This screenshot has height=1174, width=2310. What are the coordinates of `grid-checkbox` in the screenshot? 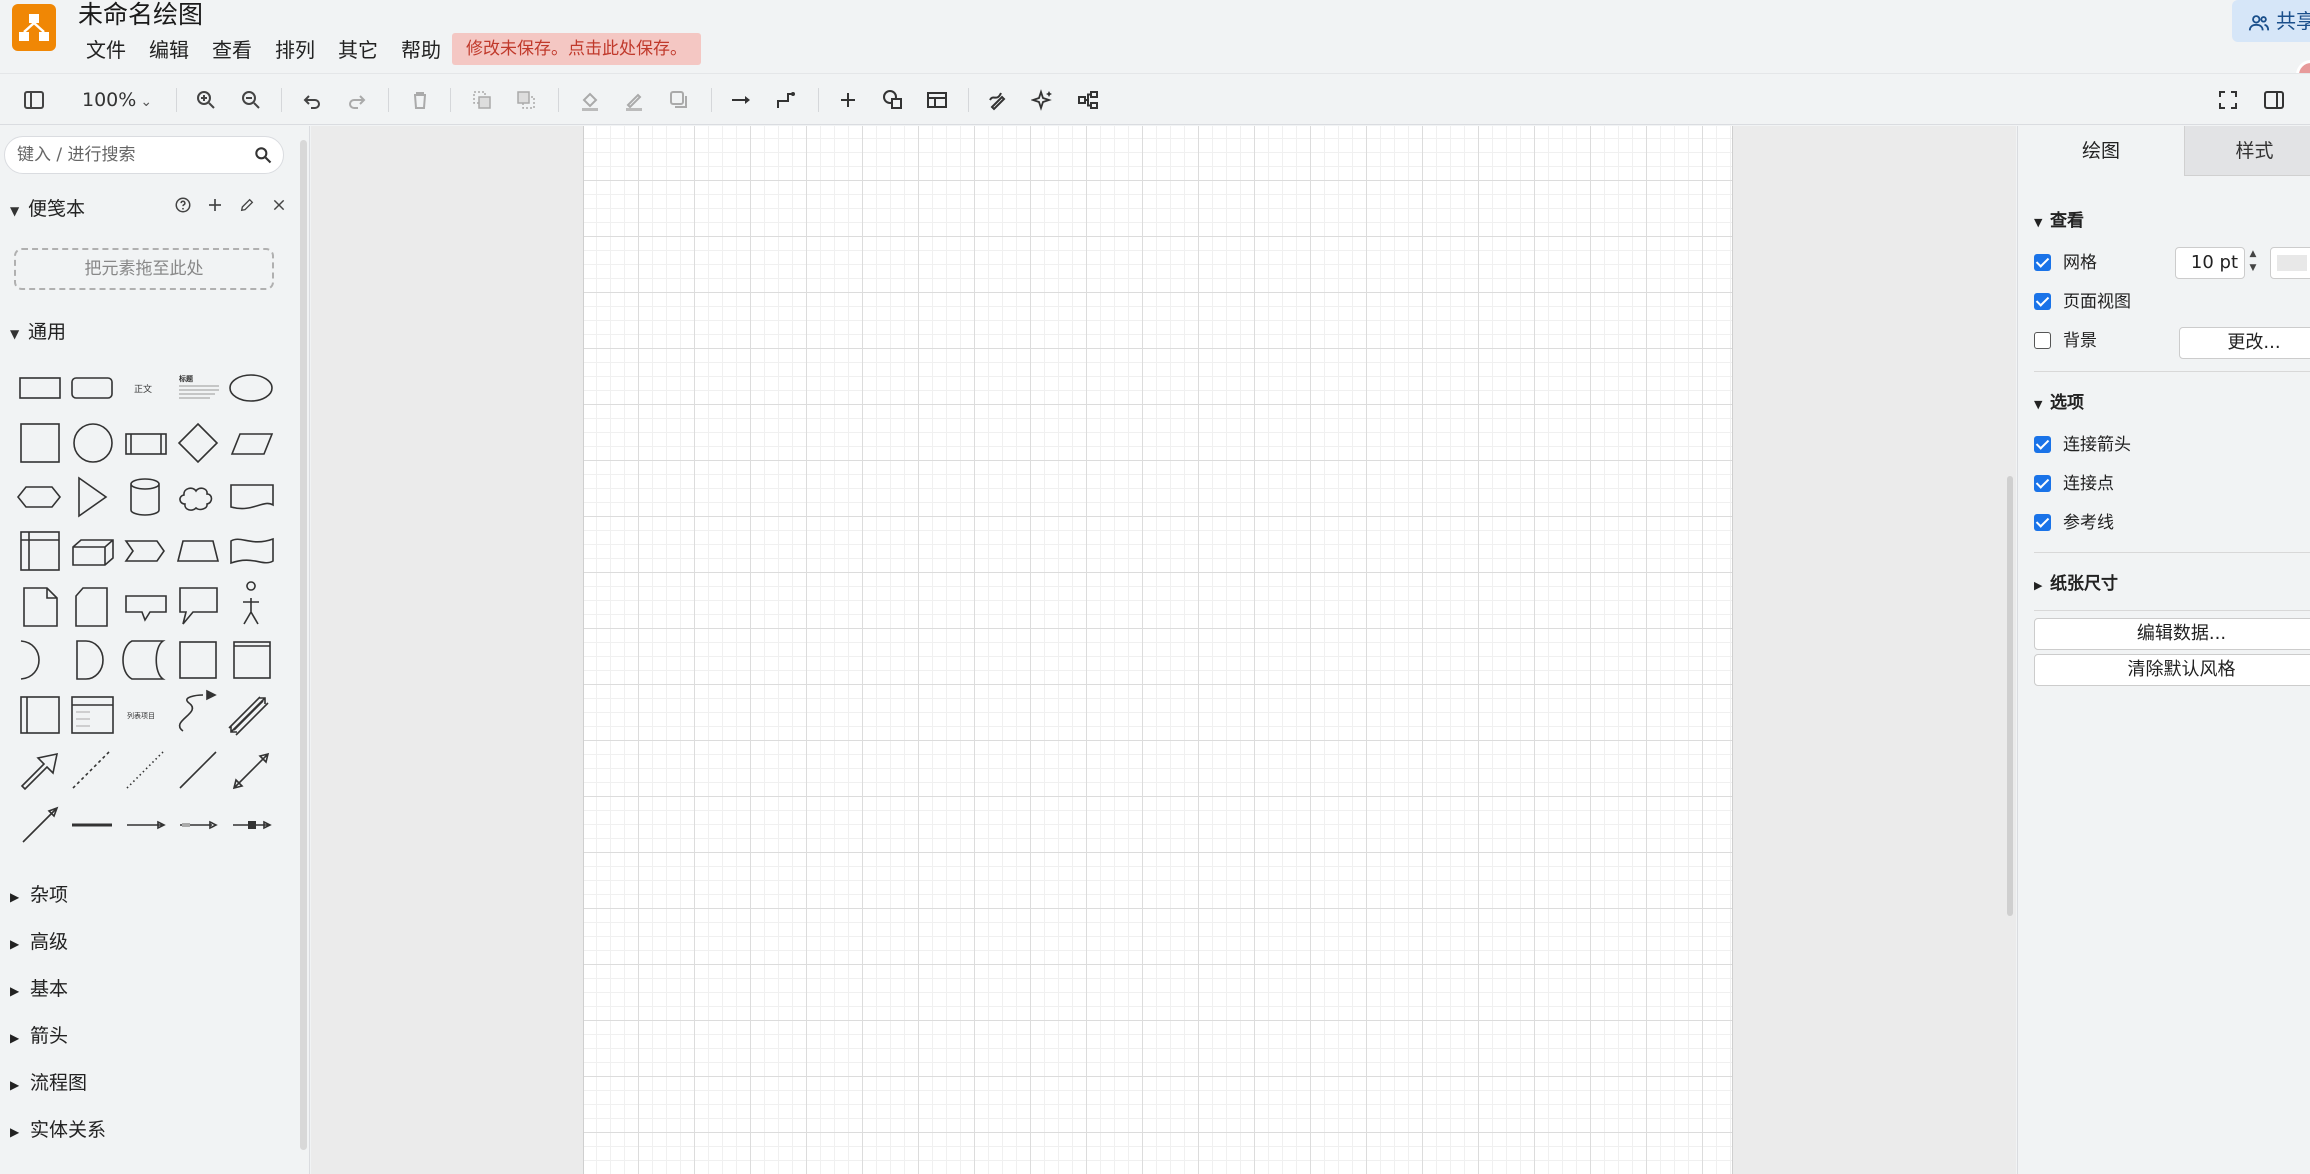 It's located at (2042, 262).